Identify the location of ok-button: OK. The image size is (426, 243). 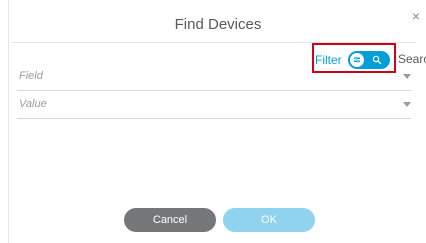
(269, 220).